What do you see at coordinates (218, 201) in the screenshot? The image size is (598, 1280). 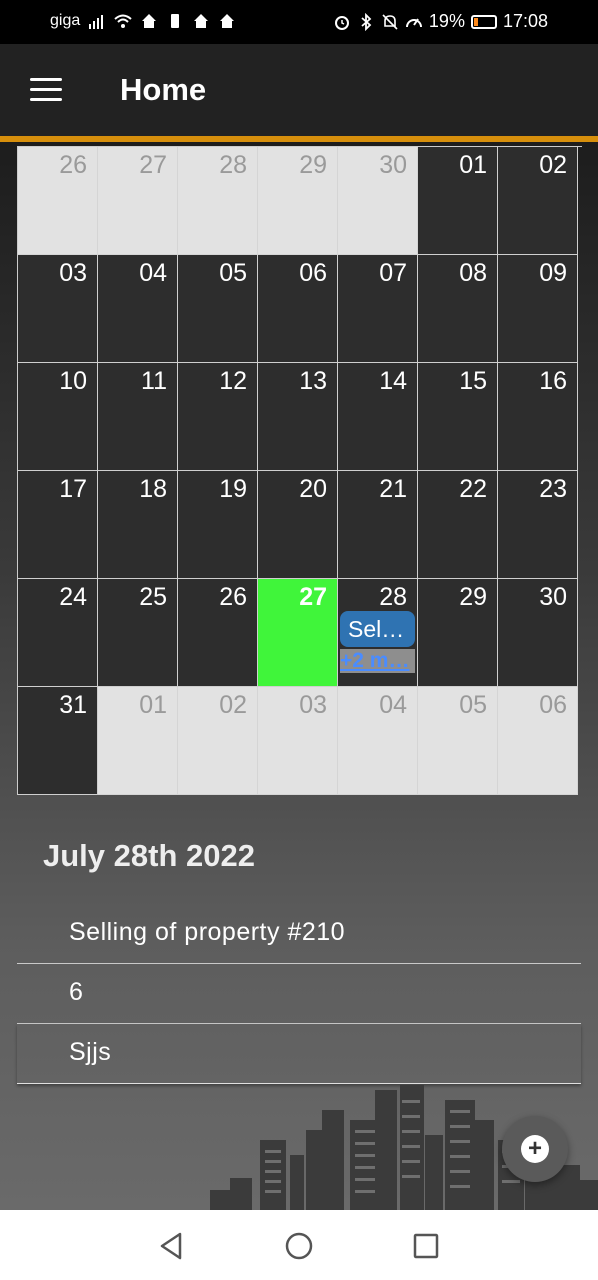 I see `calendar-day: 28` at bounding box center [218, 201].